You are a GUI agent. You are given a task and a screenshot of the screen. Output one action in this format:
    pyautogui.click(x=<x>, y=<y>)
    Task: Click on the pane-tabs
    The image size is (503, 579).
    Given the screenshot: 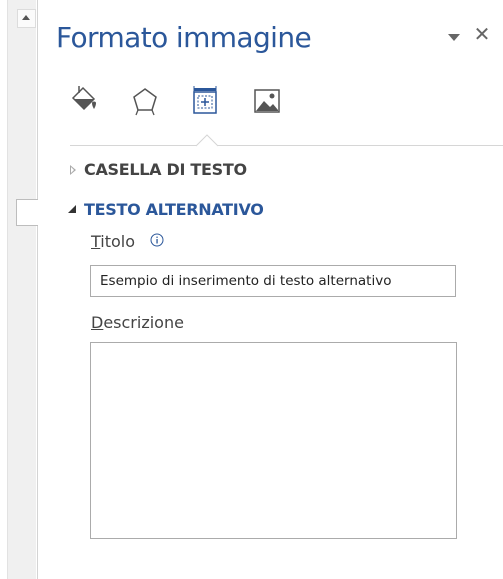 What is the action you would take?
    pyautogui.click(x=266, y=101)
    